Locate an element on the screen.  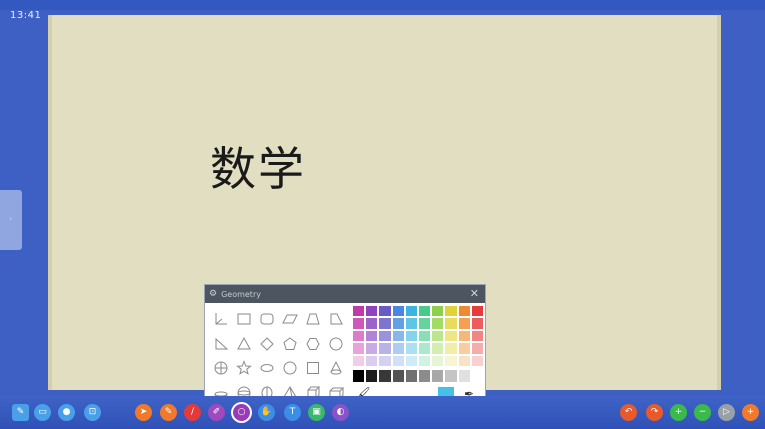
close-icon: ✕ is located at coordinates (474, 293).